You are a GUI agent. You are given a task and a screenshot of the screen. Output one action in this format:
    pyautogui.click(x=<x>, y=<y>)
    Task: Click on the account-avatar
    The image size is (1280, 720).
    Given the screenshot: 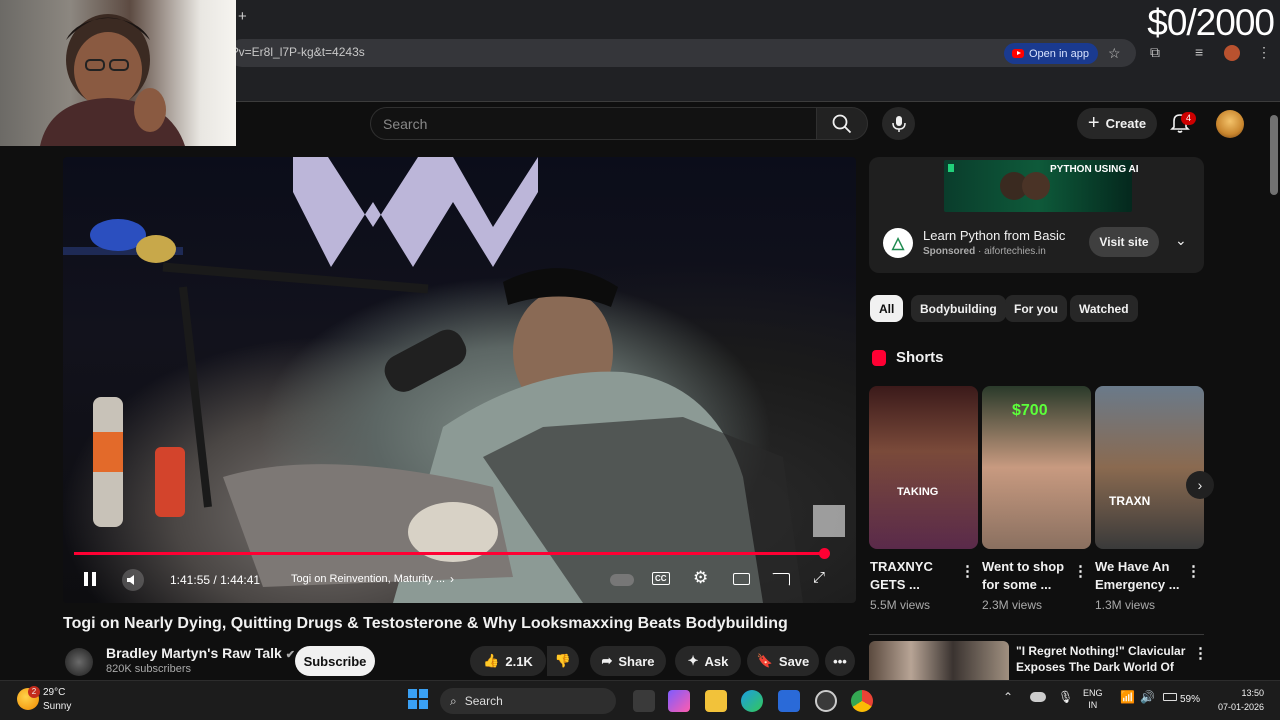 What is the action you would take?
    pyautogui.click(x=1230, y=124)
    